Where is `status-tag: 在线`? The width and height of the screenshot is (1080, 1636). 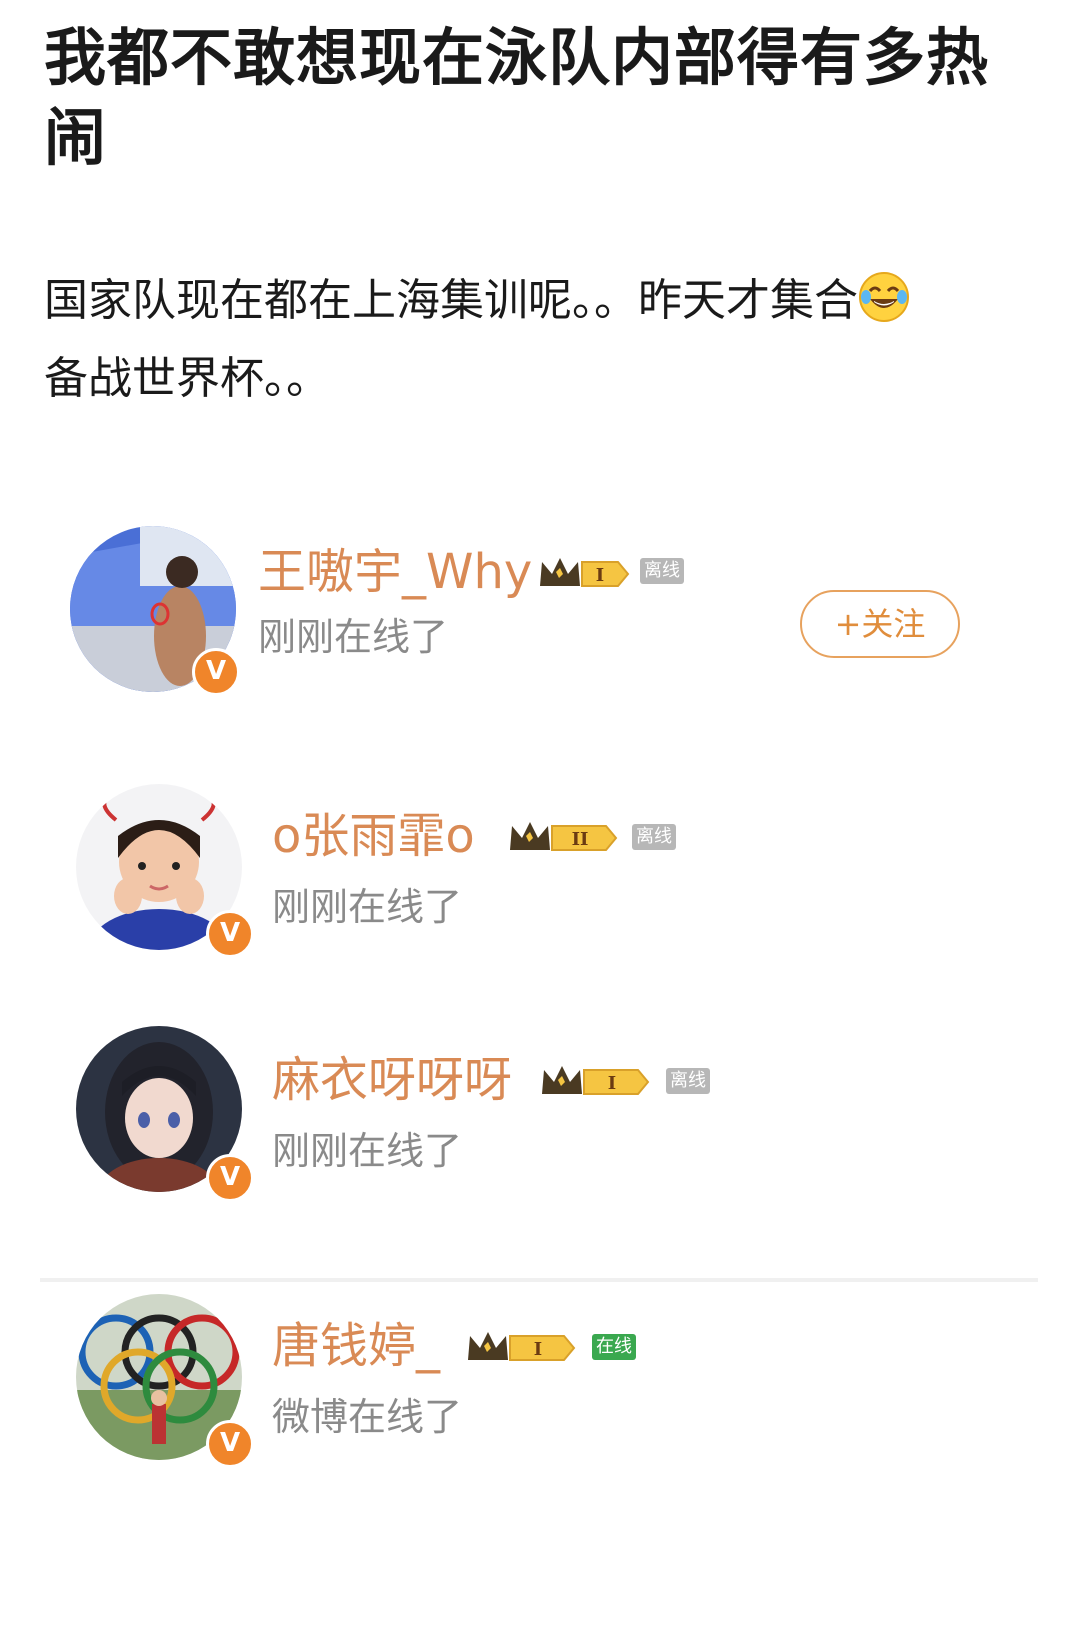 status-tag: 在线 is located at coordinates (614, 1347).